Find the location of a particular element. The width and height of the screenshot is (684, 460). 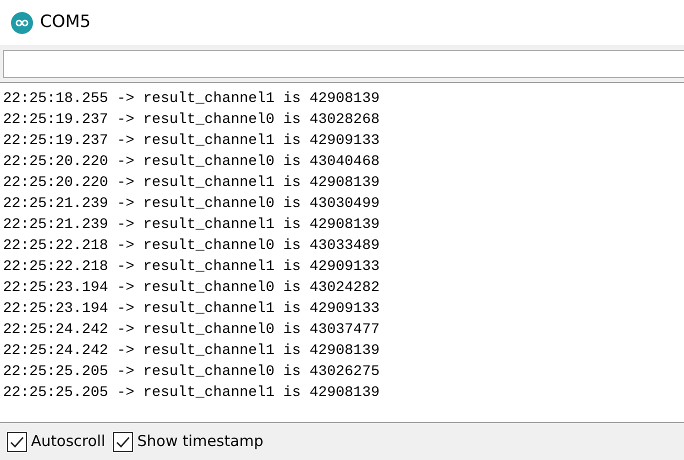

output-line: 22:25:22.218 -> result_channel0 is 43033489 is located at coordinates (191, 246).